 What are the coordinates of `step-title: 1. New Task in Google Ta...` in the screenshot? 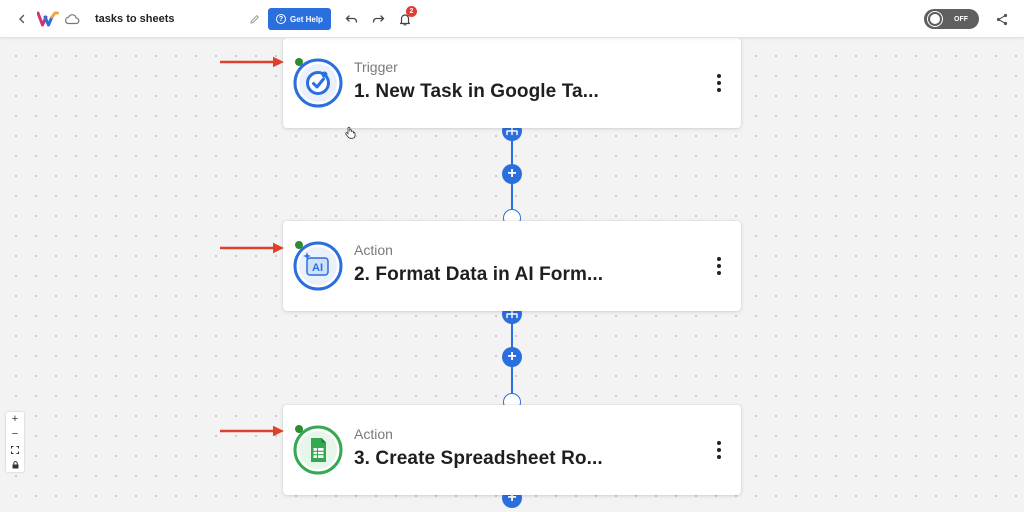 It's located at (476, 92).